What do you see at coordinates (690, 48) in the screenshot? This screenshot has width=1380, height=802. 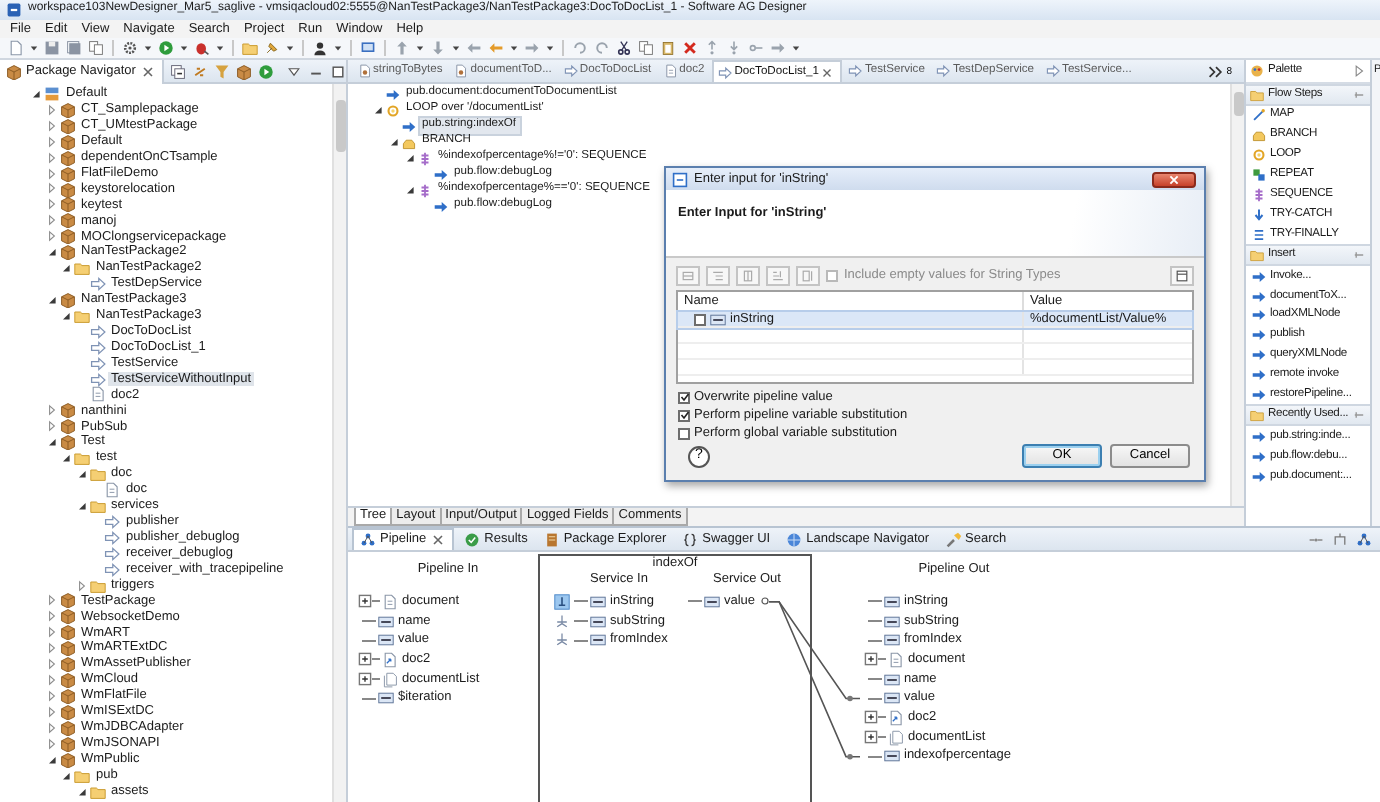 I see `delete-icon` at bounding box center [690, 48].